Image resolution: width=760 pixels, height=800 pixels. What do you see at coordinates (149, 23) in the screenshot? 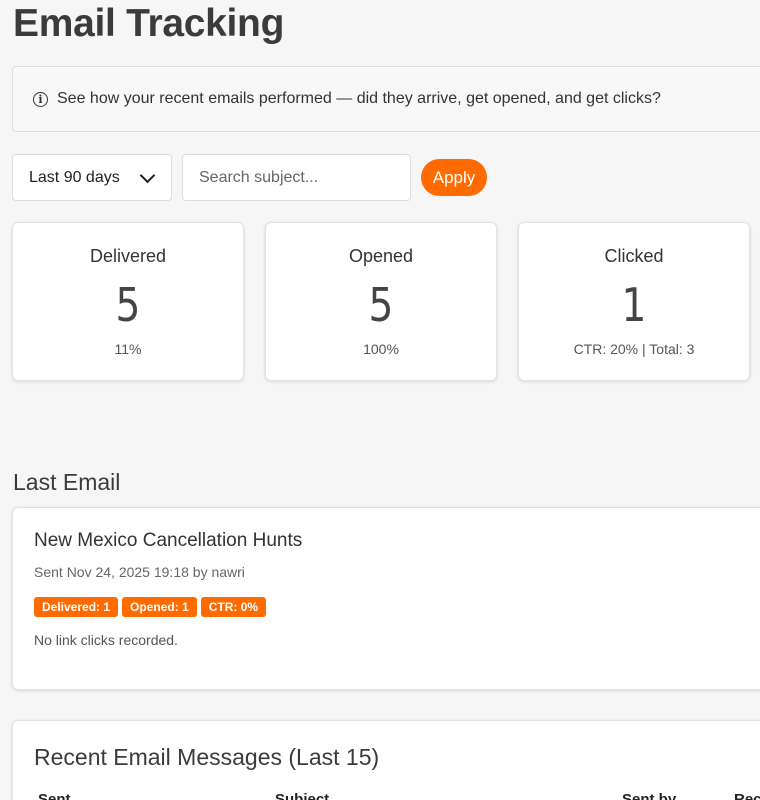
I see `page-title: Email Tracking` at bounding box center [149, 23].